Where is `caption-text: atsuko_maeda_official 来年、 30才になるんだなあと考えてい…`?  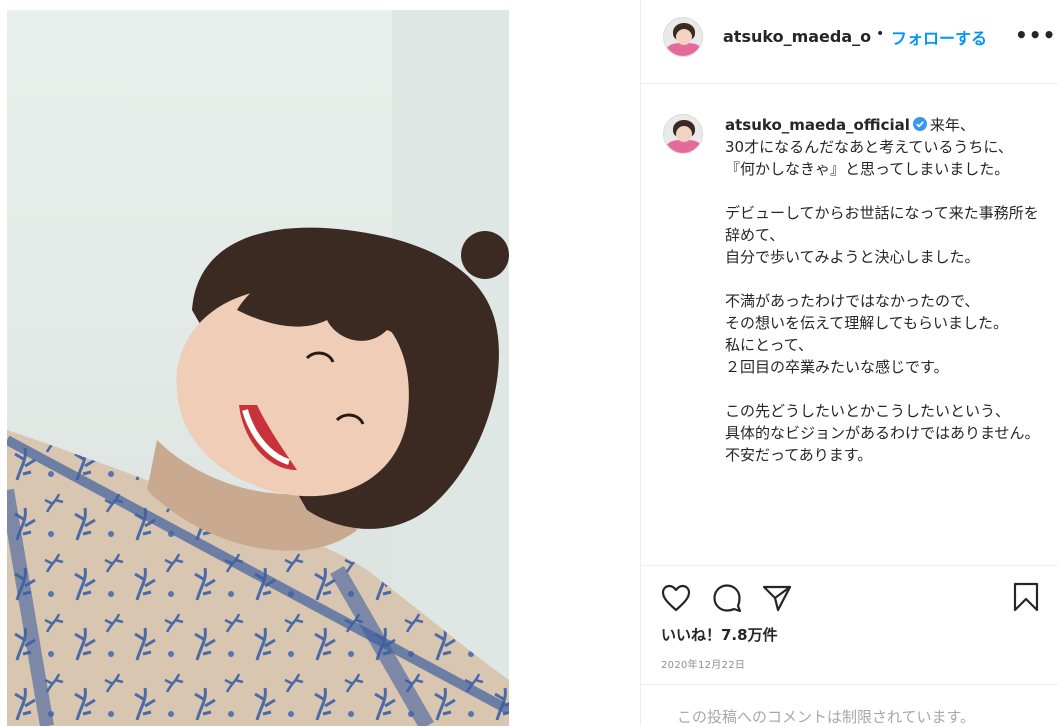
caption-text: atsuko_maeda_official 来年、 30才になるんだなあと考えてい… is located at coordinates (883, 290).